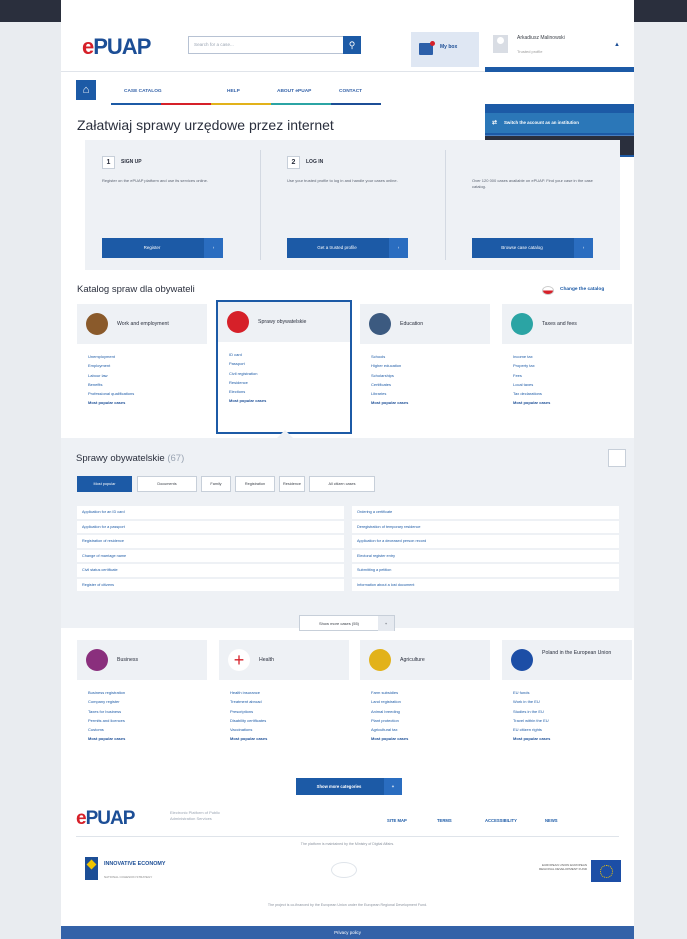 The image size is (687, 939). Describe the element at coordinates (352, 45) in the screenshot. I see `search-button: ⚲` at that location.